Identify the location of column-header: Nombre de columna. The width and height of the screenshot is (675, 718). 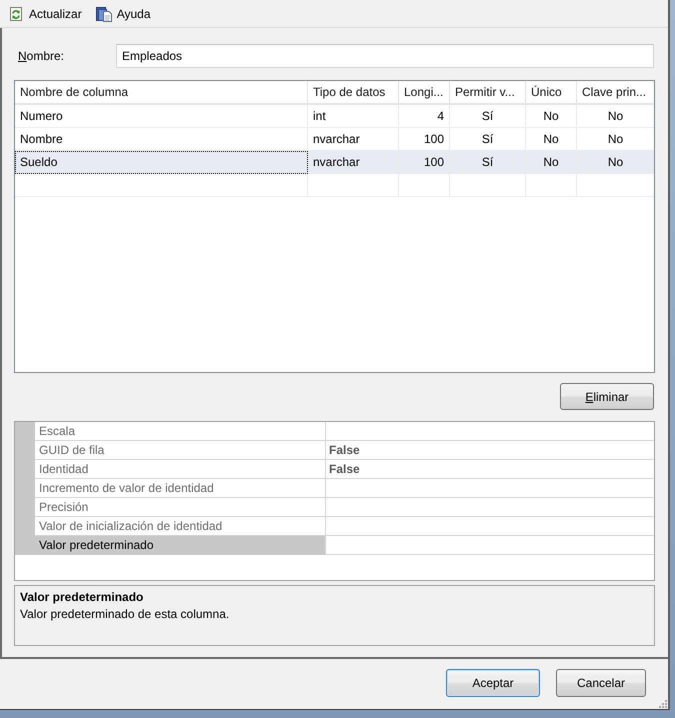
(161, 92).